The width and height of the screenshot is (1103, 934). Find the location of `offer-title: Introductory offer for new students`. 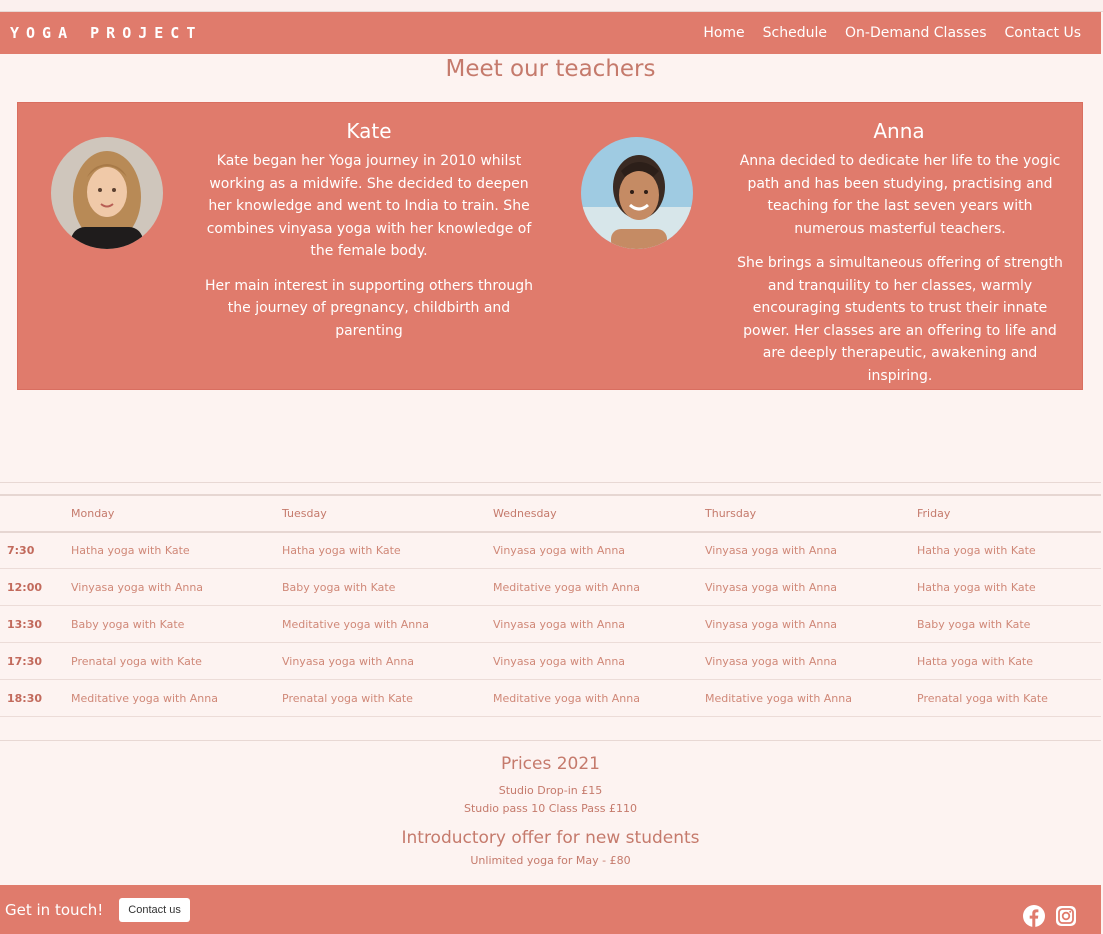

offer-title: Introductory offer for new students is located at coordinates (550, 838).